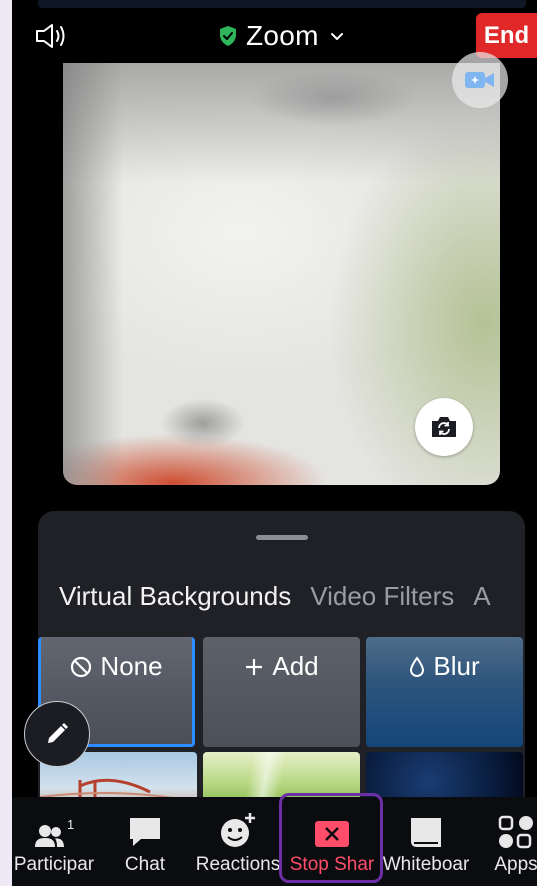 Image resolution: width=537 pixels, height=886 pixels. Describe the element at coordinates (336, 36) in the screenshot. I see `chevron-down-icon` at that location.